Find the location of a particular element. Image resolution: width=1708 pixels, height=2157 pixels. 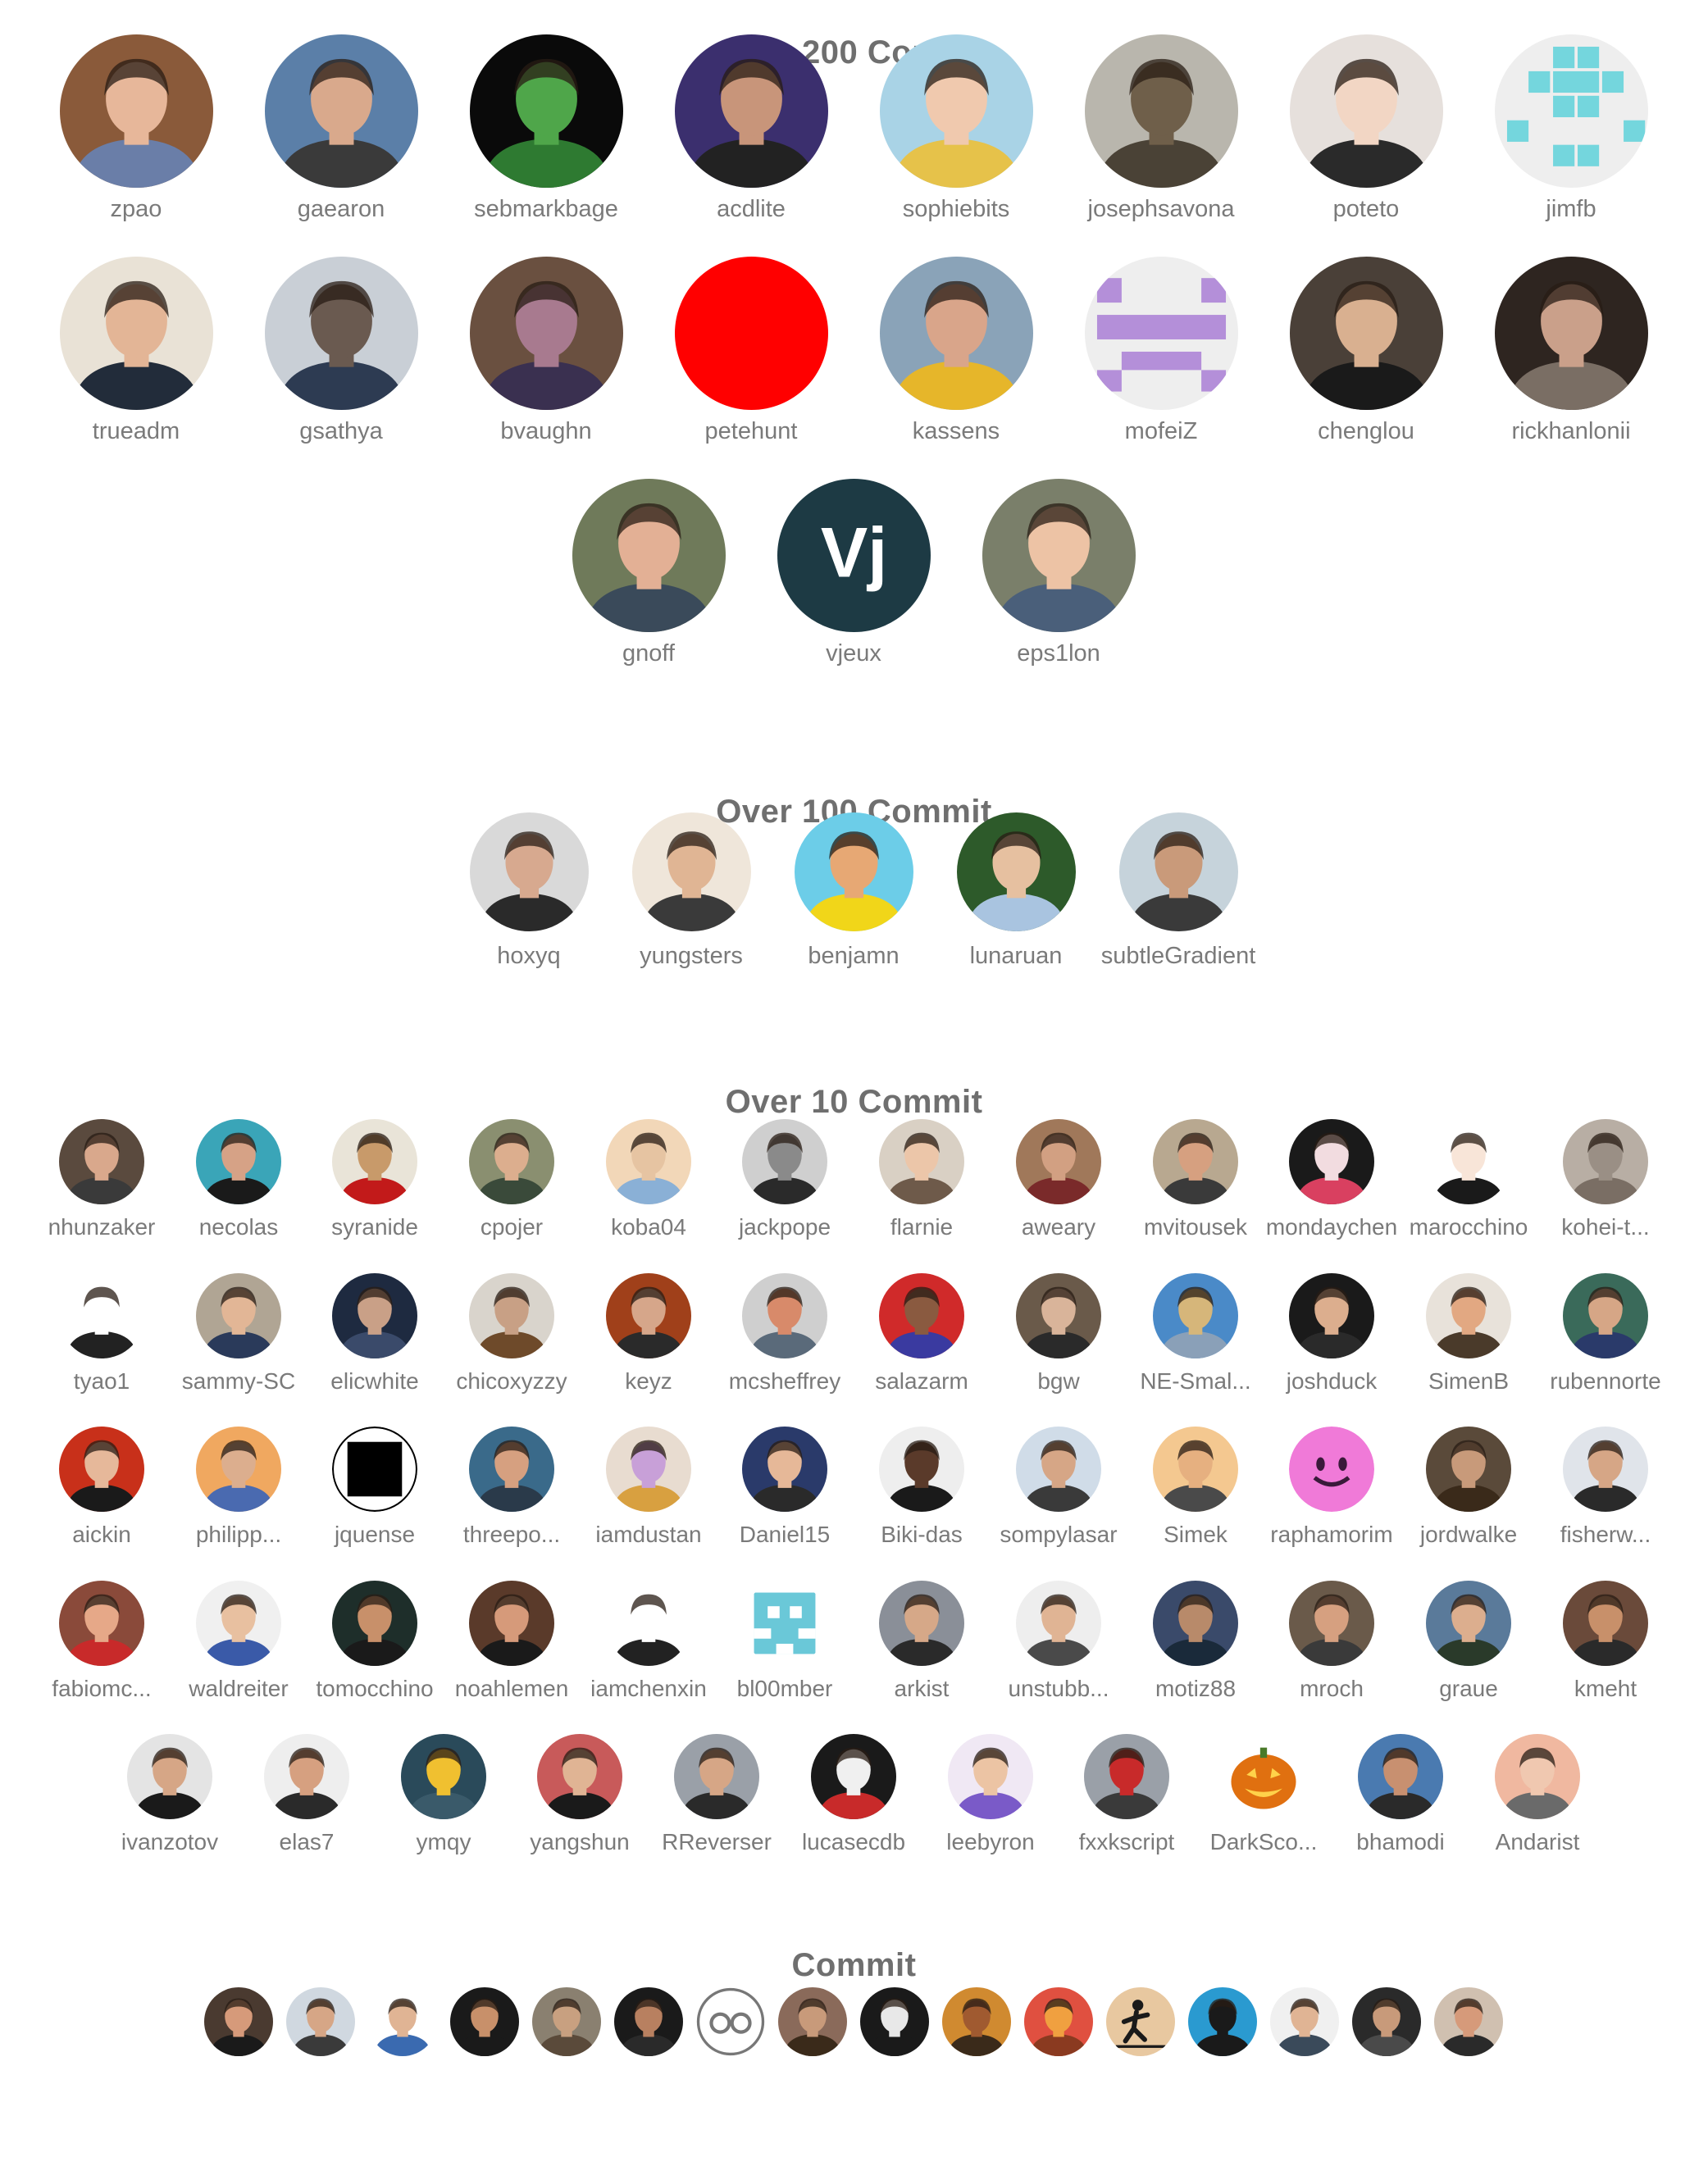

contributor-username: mondaychen is located at coordinates (1331, 1227).